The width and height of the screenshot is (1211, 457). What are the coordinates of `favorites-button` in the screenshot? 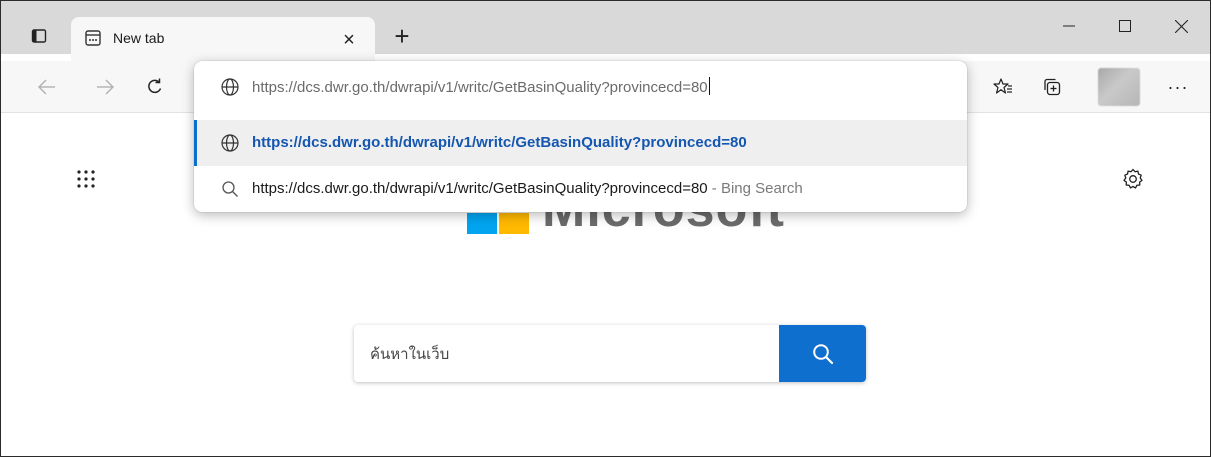 It's located at (1003, 87).